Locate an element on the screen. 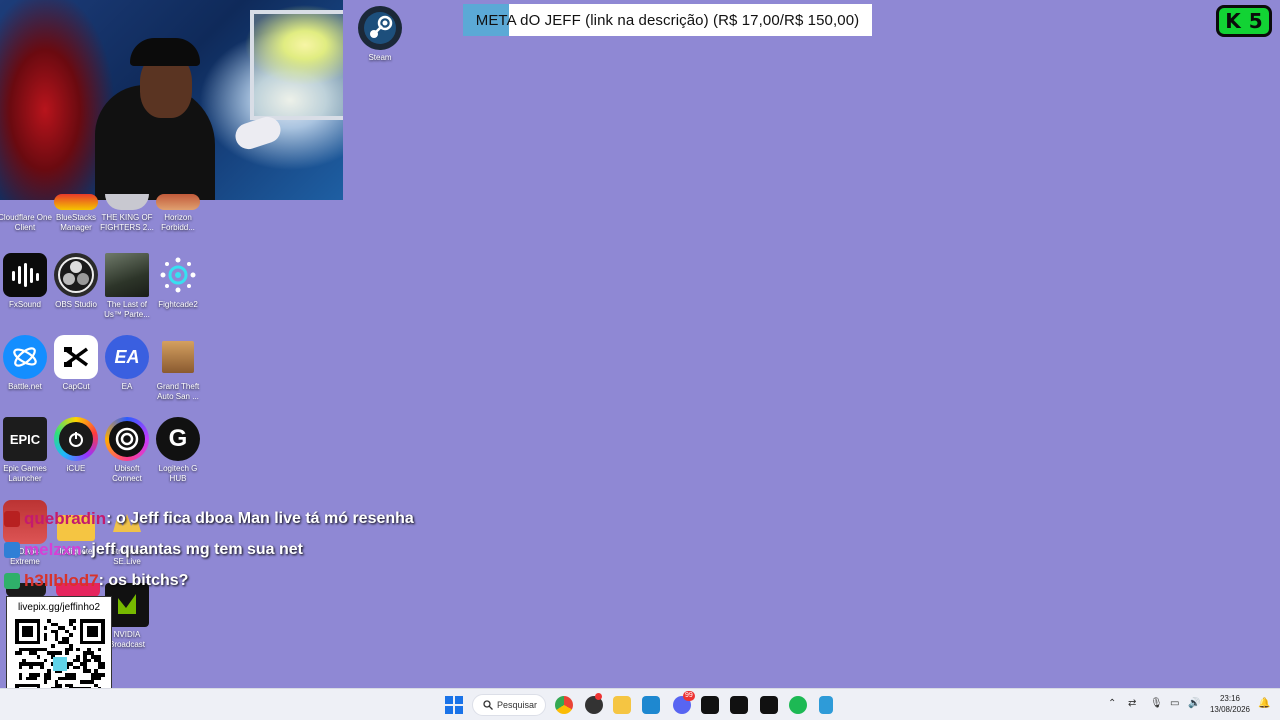 This screenshot has width=1280, height=720. desktop-icon-label: Fightcade2 is located at coordinates (178, 304).